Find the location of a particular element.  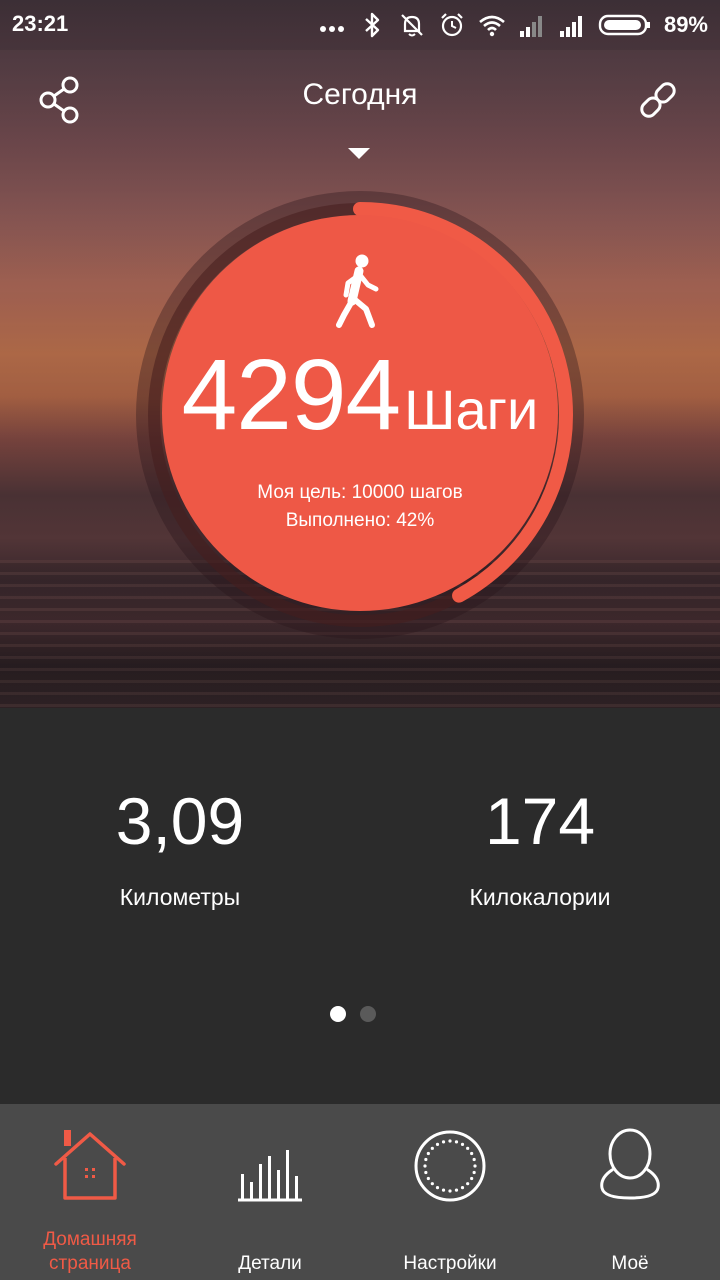

walking-person-icon is located at coordinates (357, 291).